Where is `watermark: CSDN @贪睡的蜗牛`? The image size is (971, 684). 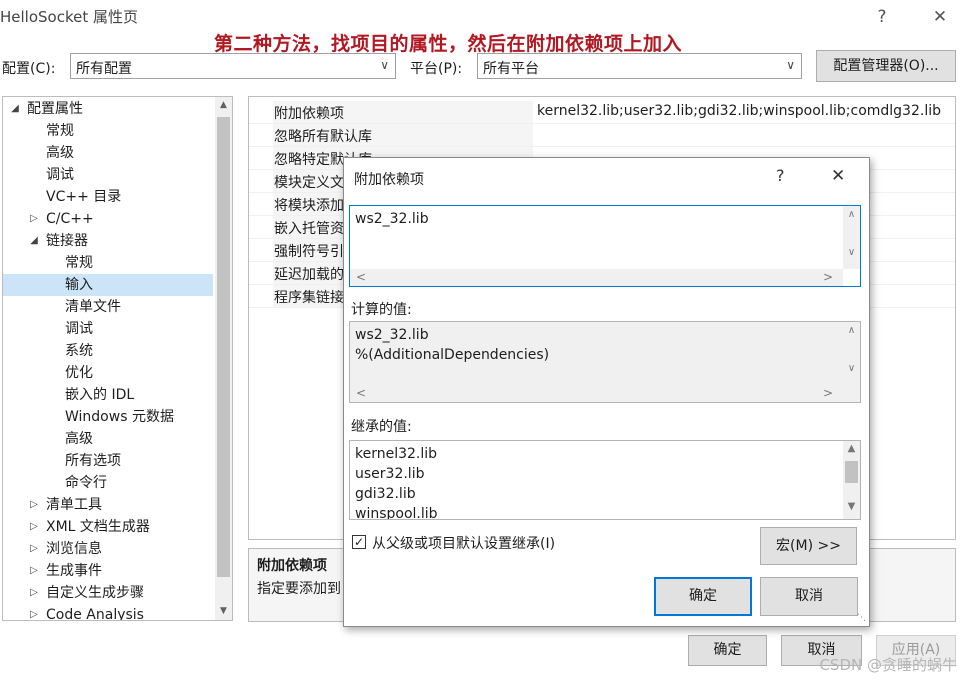
watermark: CSDN @贪睡的蜗牛 is located at coordinates (888, 665).